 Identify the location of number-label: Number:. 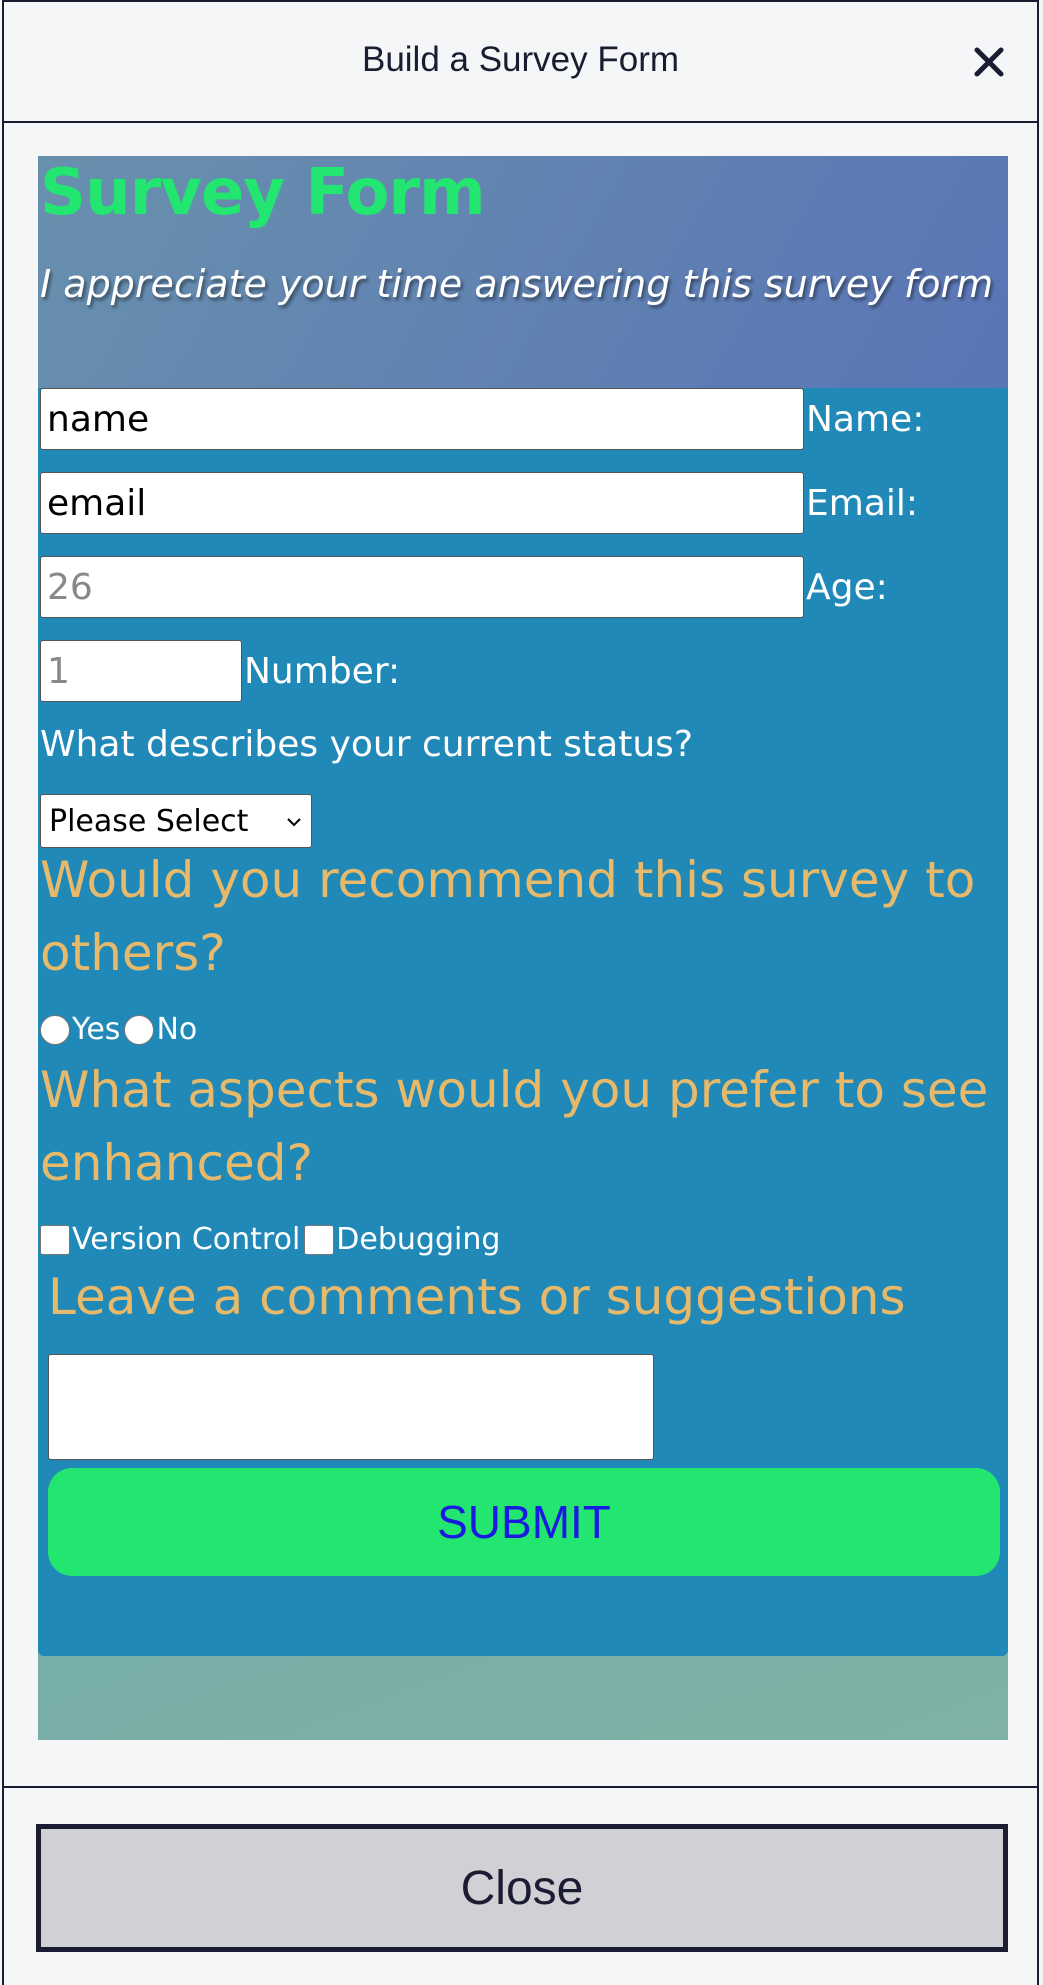
(322, 671).